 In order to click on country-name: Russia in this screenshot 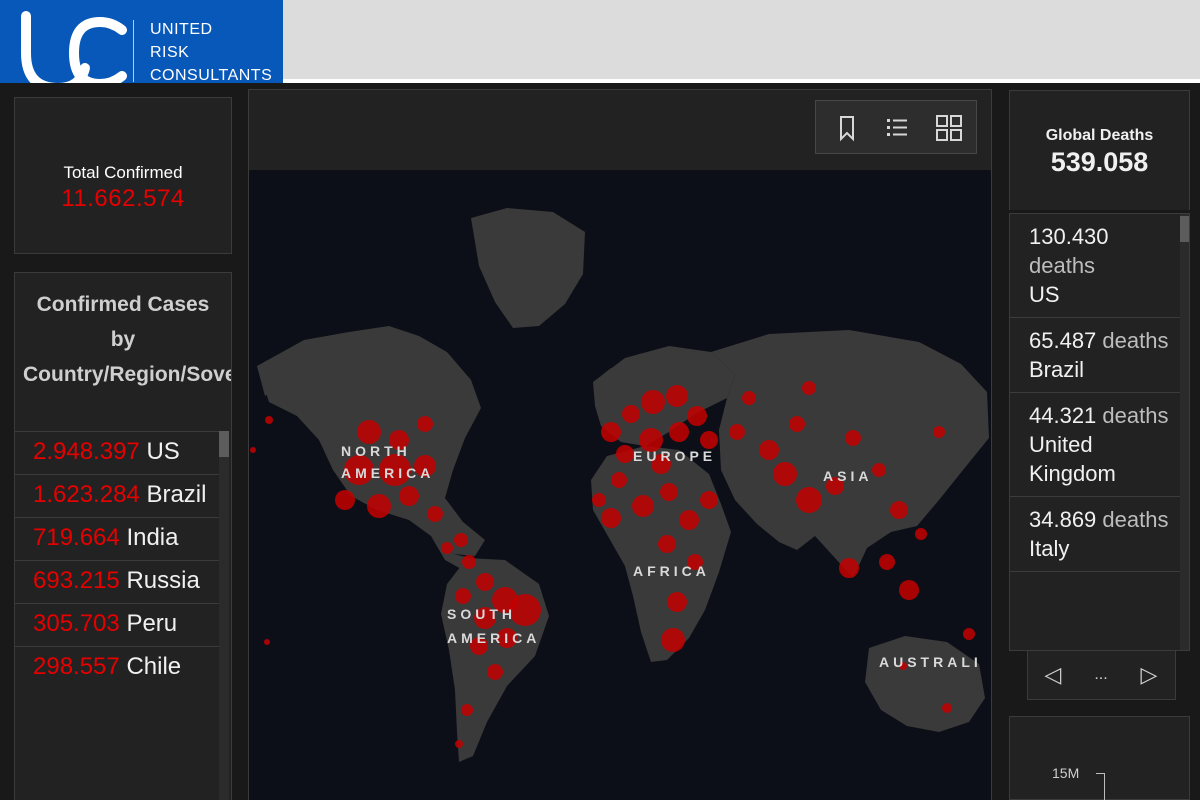, I will do `click(163, 580)`.